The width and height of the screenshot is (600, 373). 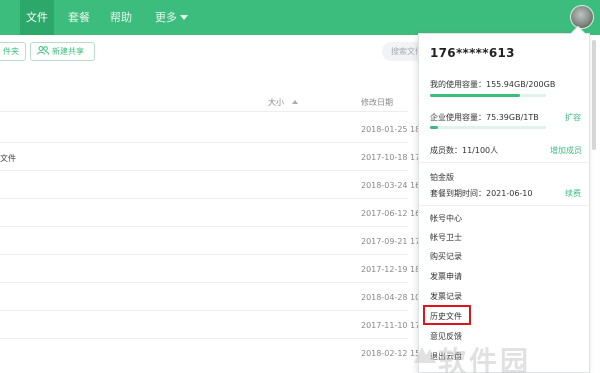 I want to click on watermark-text: 软件园, so click(x=485, y=359).